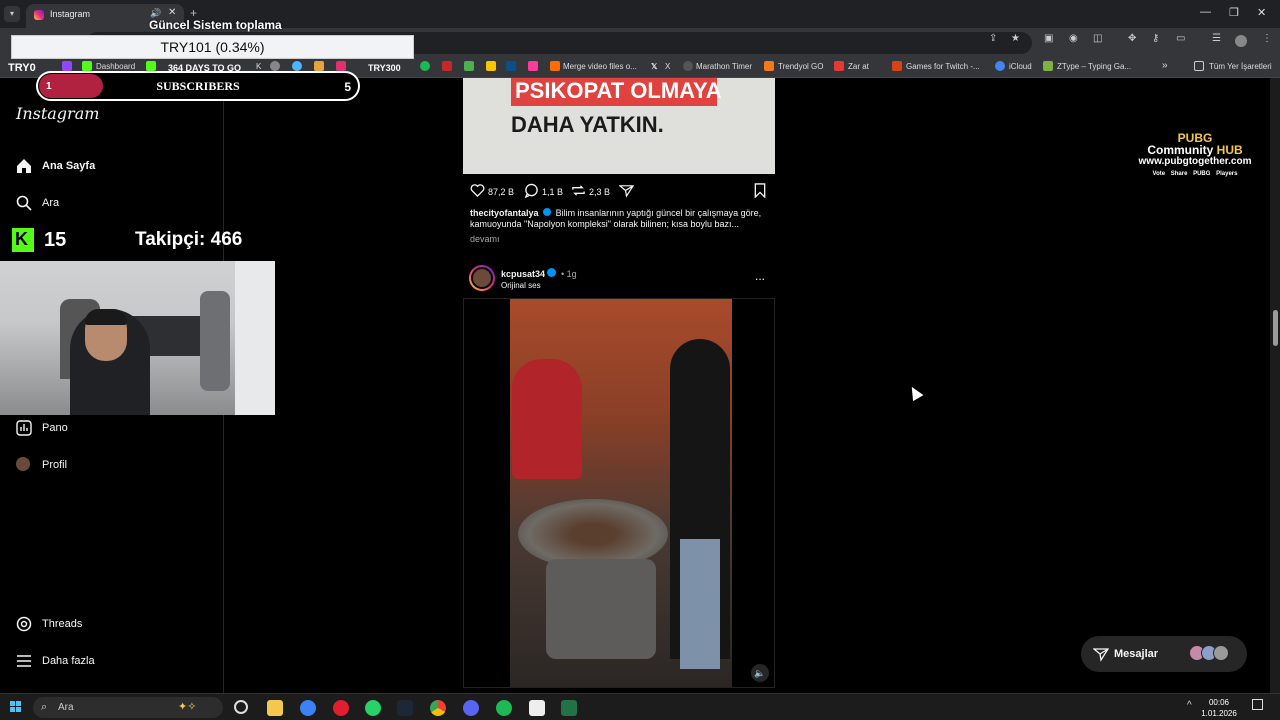 The width and height of the screenshot is (1280, 720). Describe the element at coordinates (537, 708) in the screenshot. I see `notepad-icon` at that location.